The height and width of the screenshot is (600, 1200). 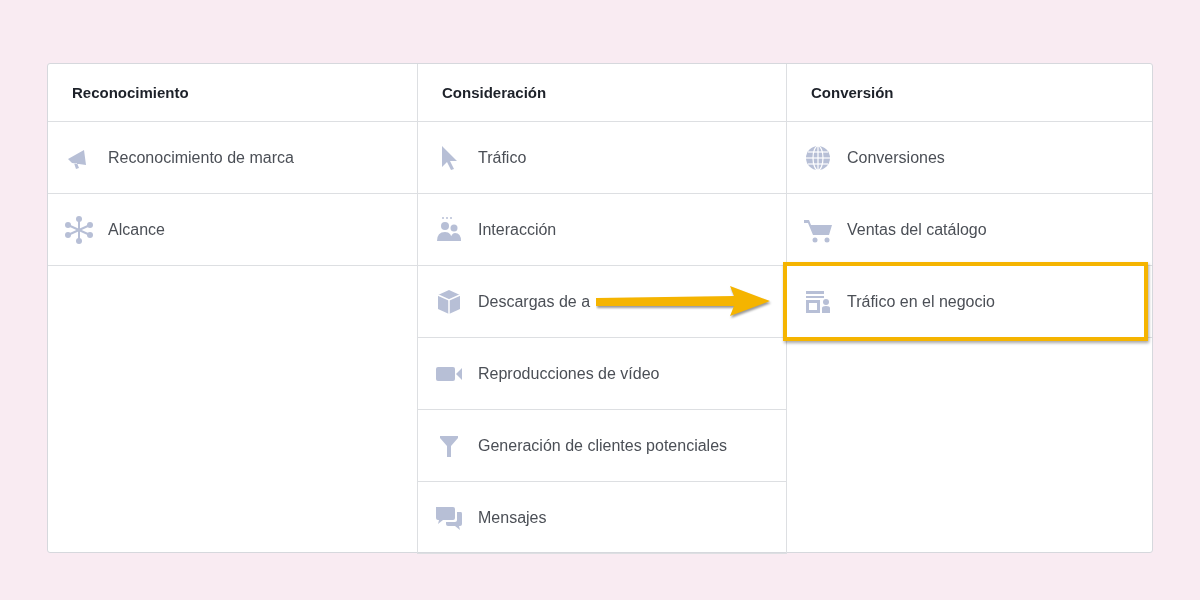 What do you see at coordinates (969, 230) in the screenshot?
I see `objective-item: Ventas del catálogo` at bounding box center [969, 230].